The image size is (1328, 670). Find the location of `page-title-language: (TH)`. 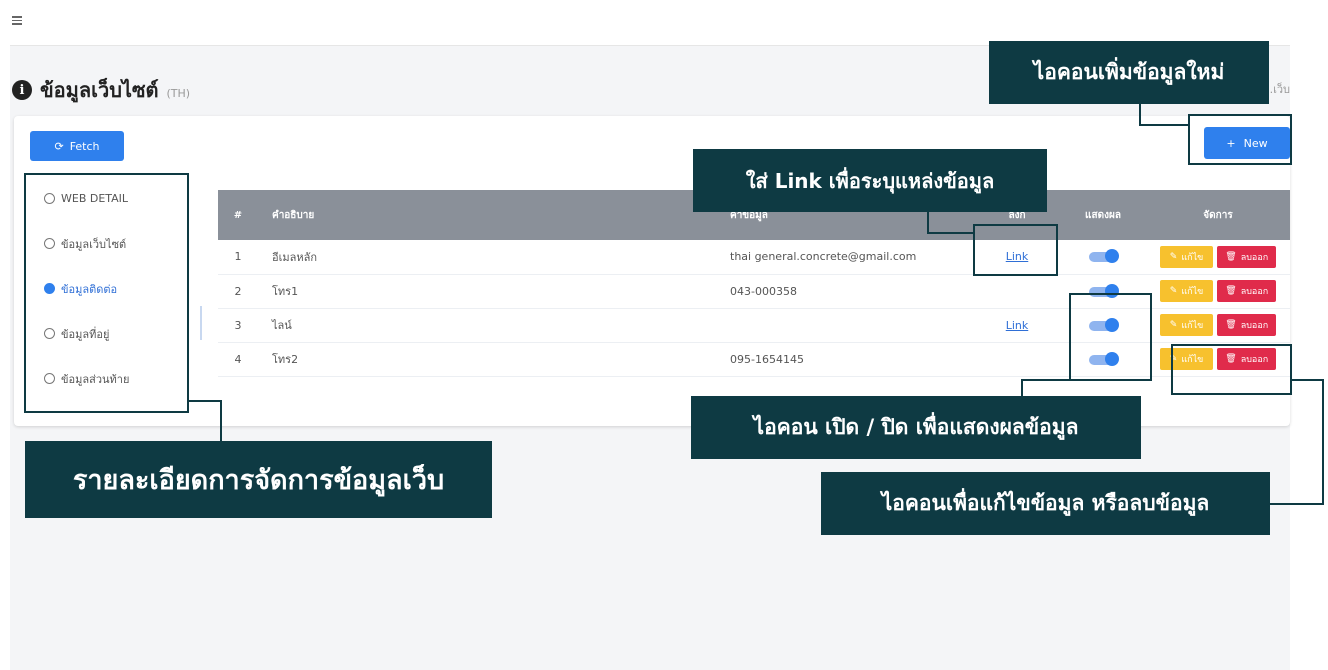

page-title-language: (TH) is located at coordinates (178, 93).